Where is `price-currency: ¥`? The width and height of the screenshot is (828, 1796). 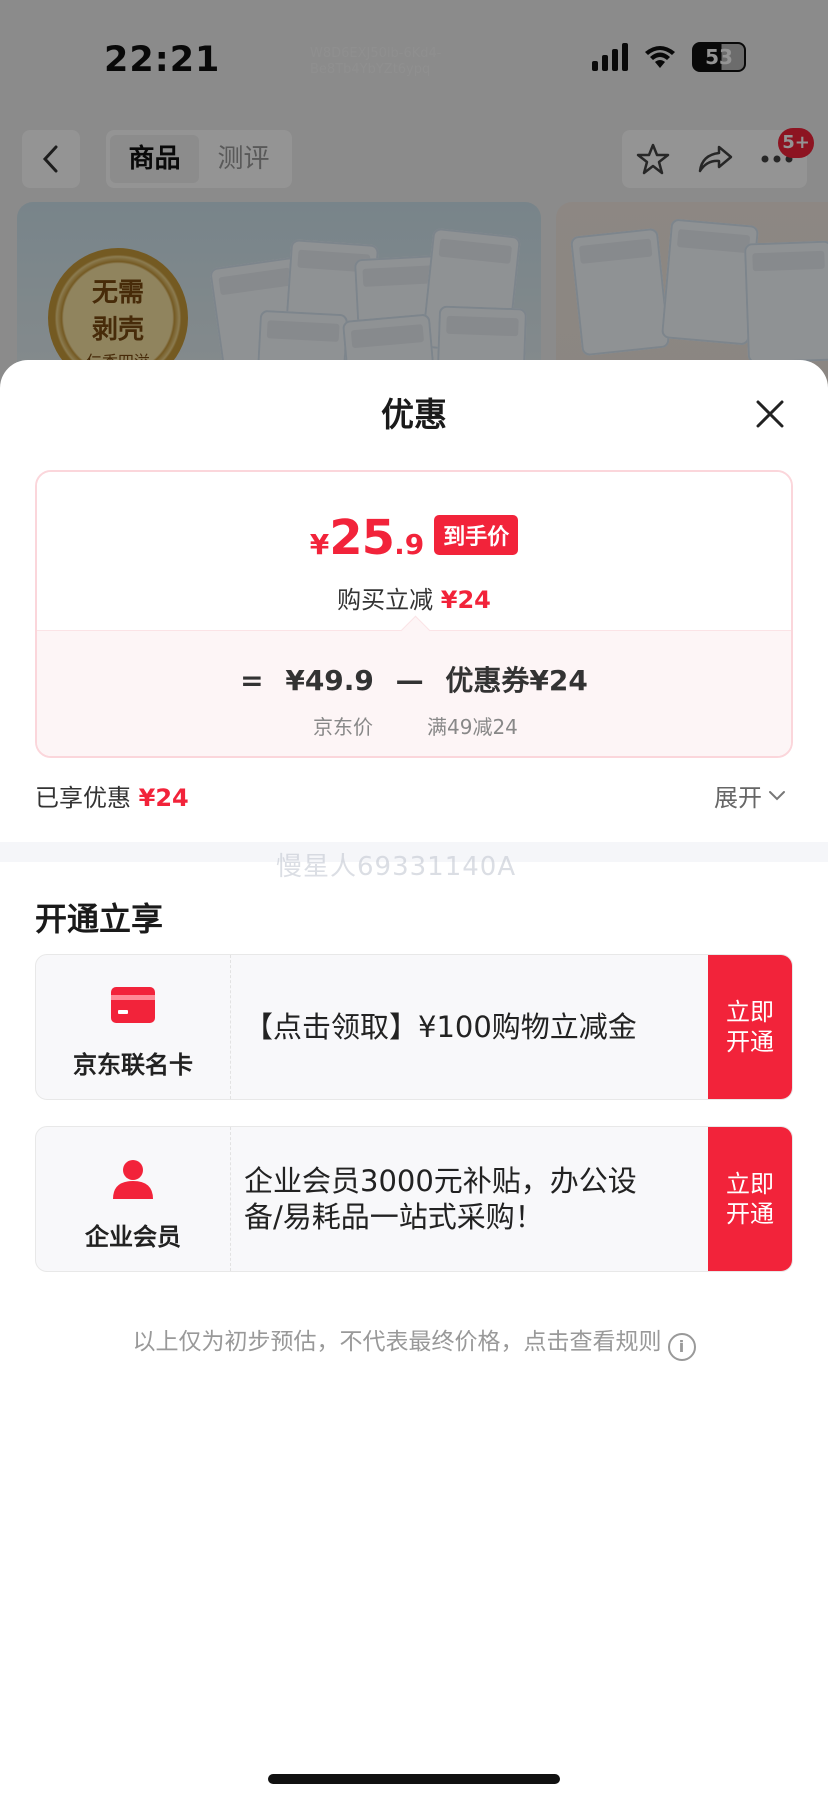
price-currency: ¥ is located at coordinates (319, 544).